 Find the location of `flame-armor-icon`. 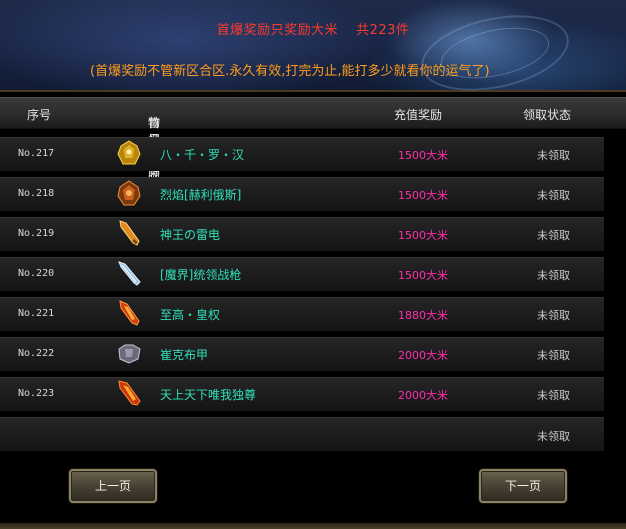

flame-armor-icon is located at coordinates (129, 193).